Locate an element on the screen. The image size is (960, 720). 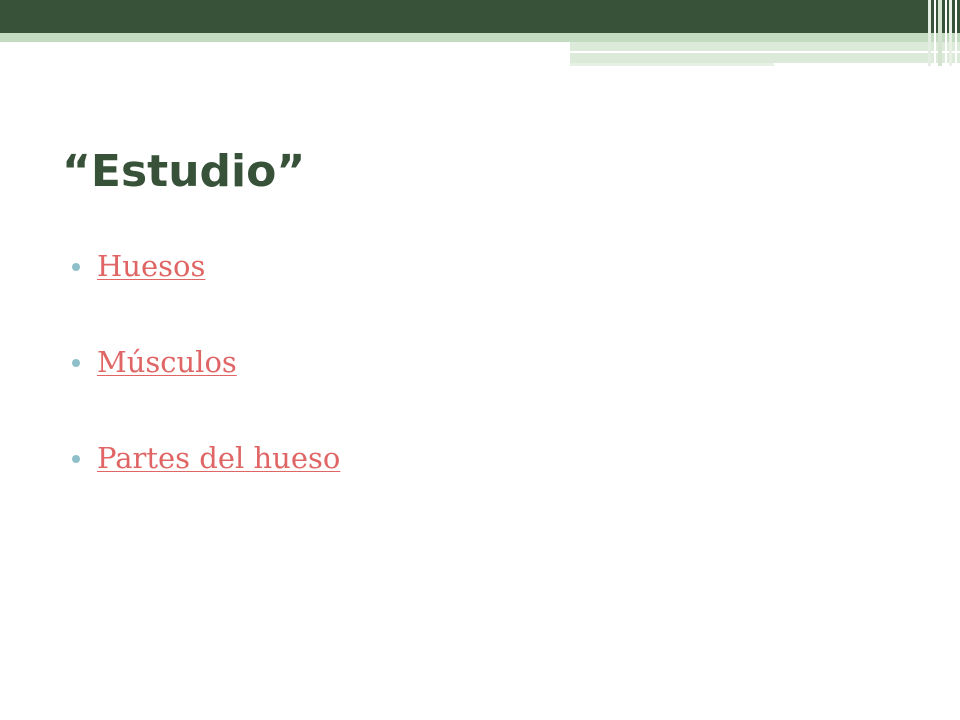
header-band-accent-light-lower is located at coordinates (765, 58).